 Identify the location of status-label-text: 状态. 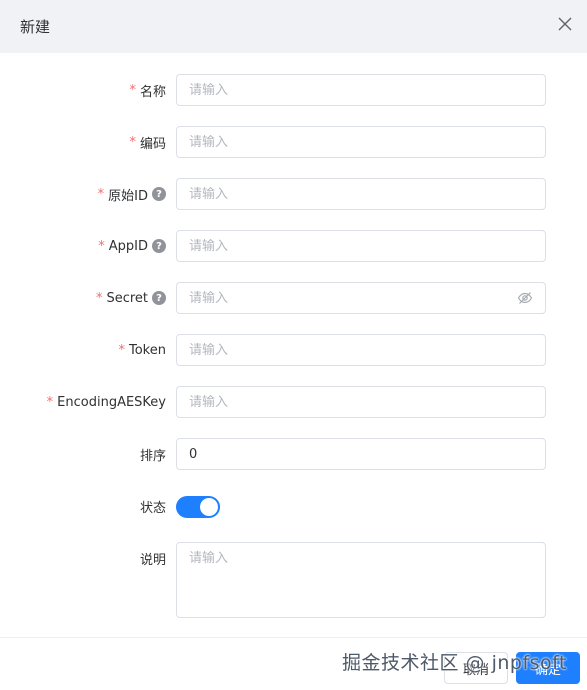
(152, 508).